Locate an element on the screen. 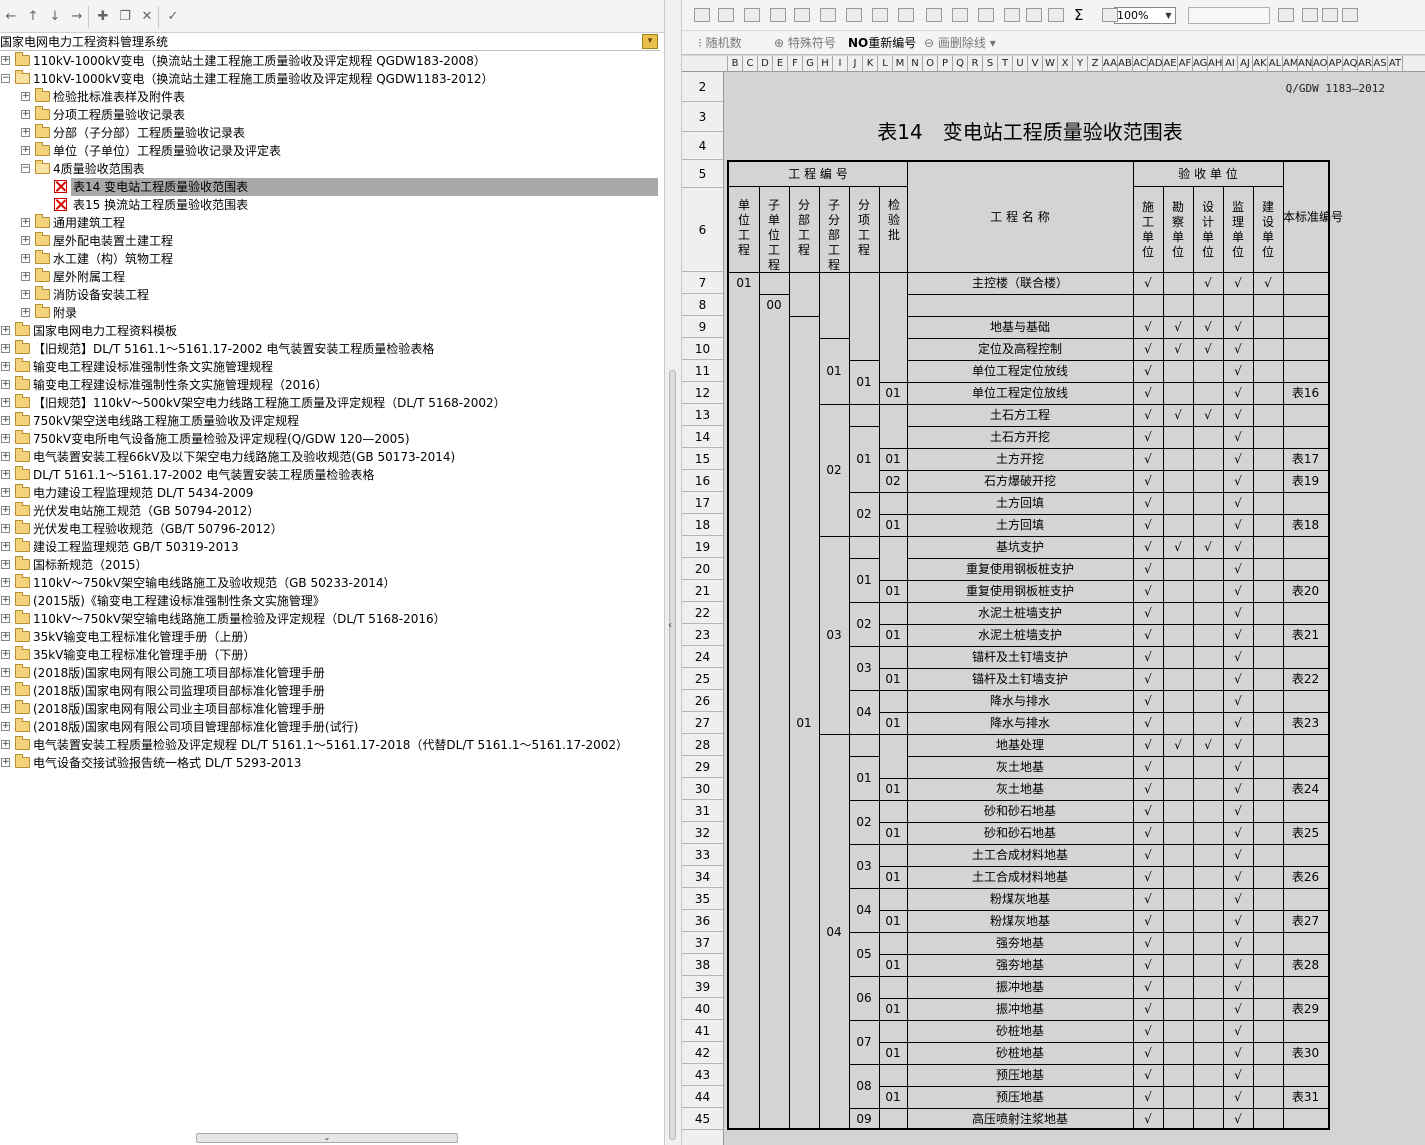  row-header: 5 is located at coordinates (702, 174).